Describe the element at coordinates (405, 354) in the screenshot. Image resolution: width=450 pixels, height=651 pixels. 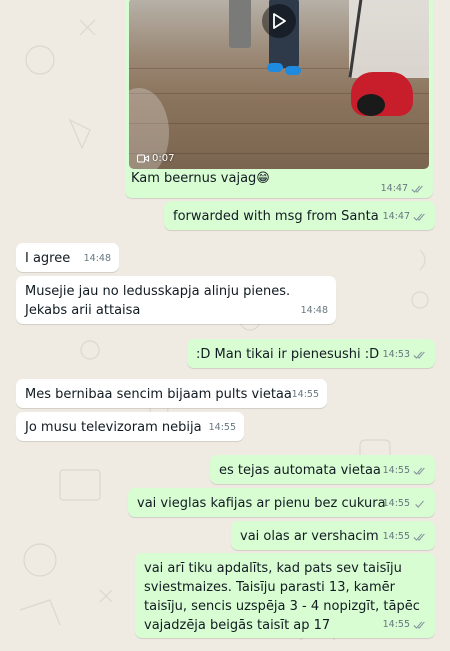
I see `message-meta: 14:53` at that location.